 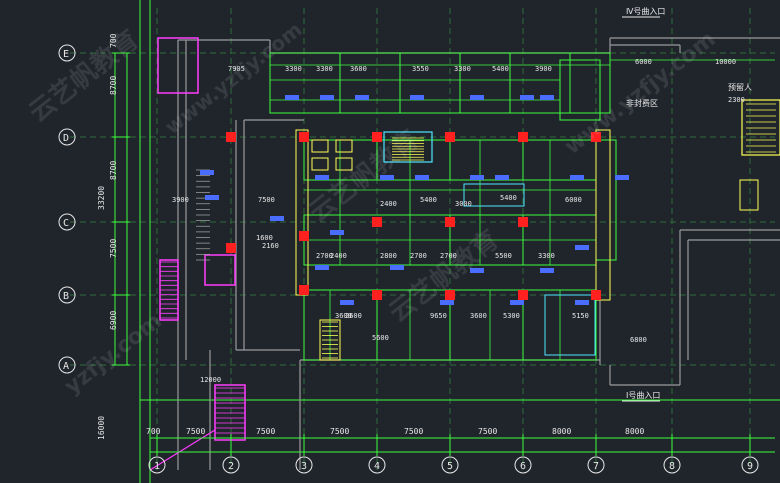 What do you see at coordinates (101, 428) in the screenshot?
I see `dim-text-left: 16000` at bounding box center [101, 428].